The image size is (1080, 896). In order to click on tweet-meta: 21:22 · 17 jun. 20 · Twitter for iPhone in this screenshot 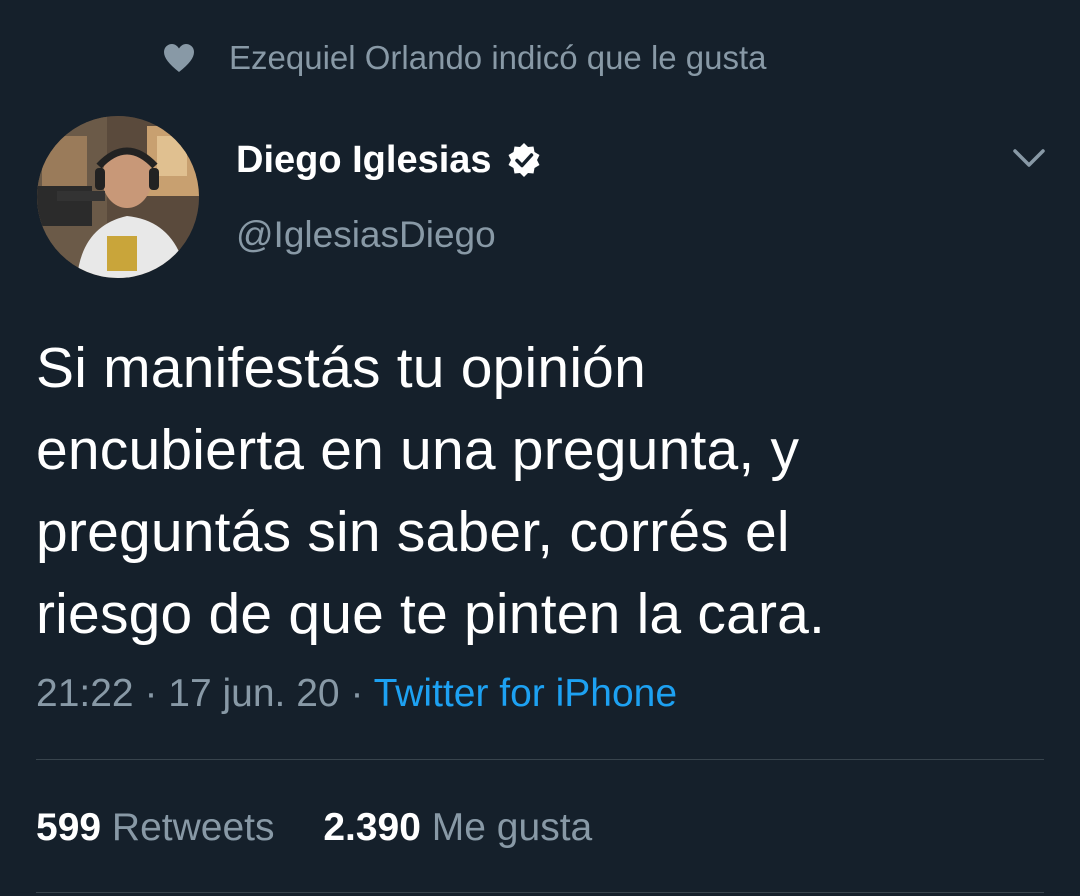, I will do `click(356, 694)`.